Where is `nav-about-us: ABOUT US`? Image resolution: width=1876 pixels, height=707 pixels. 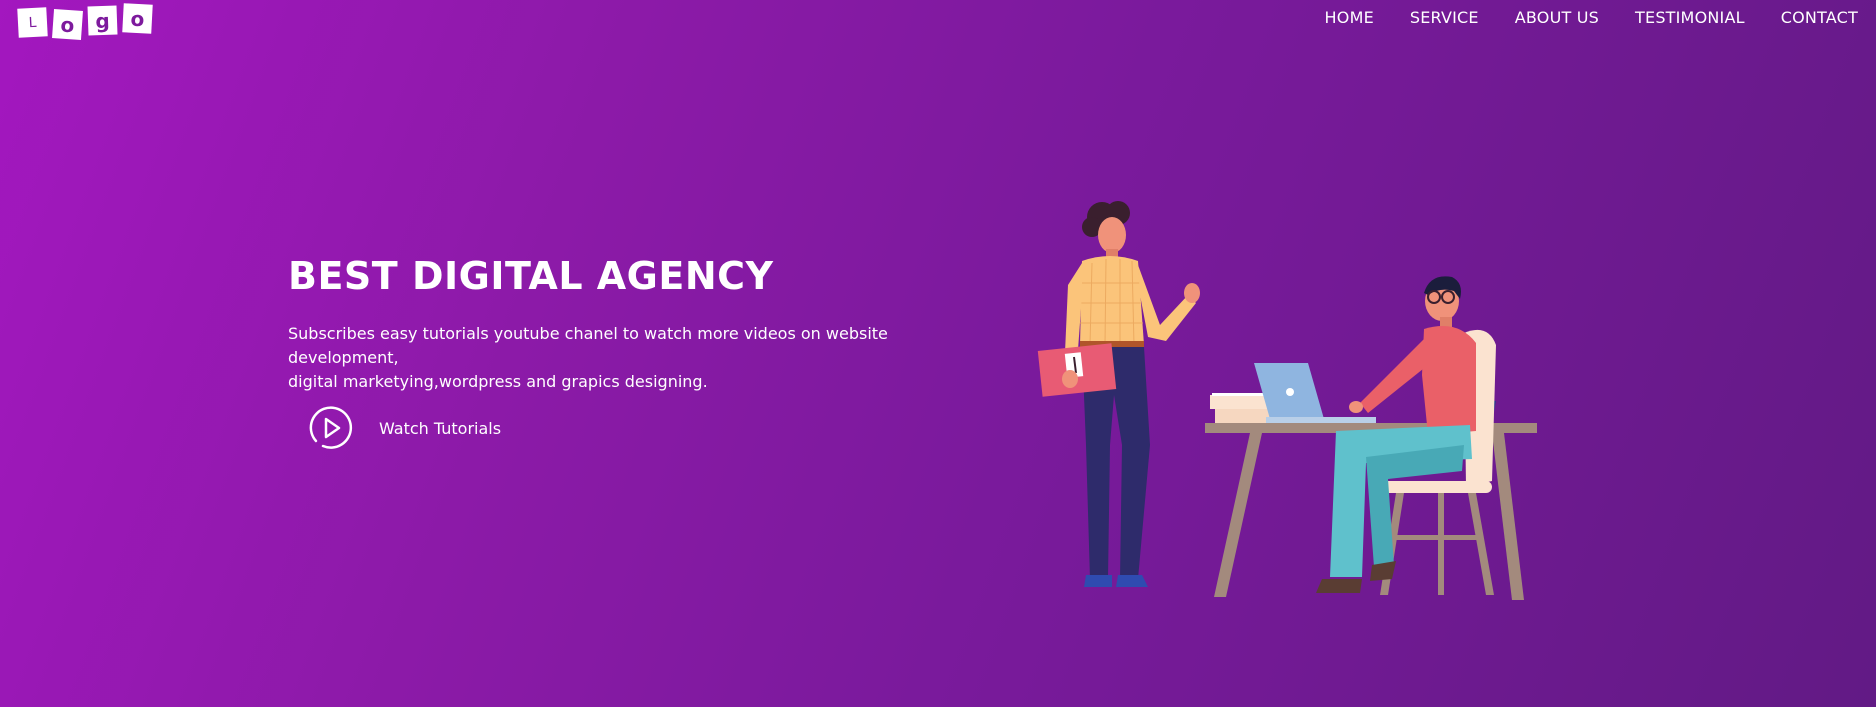
nav-about-us: ABOUT US is located at coordinates (1557, 17).